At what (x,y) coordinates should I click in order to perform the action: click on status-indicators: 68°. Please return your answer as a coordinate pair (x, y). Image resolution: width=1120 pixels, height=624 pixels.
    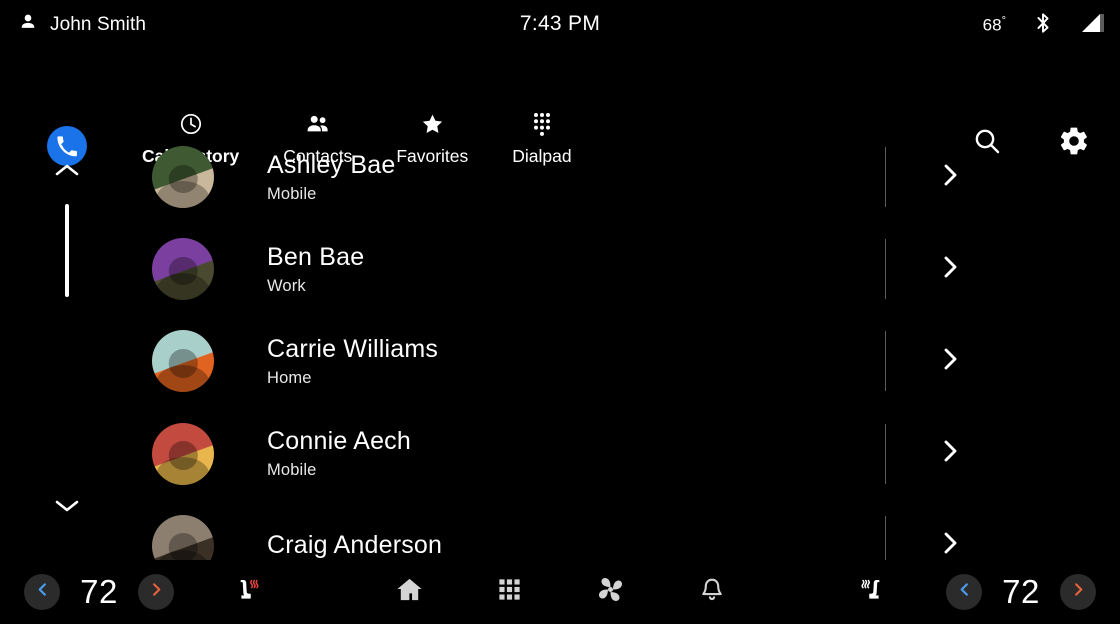
    Looking at the image, I should click on (1044, 25).